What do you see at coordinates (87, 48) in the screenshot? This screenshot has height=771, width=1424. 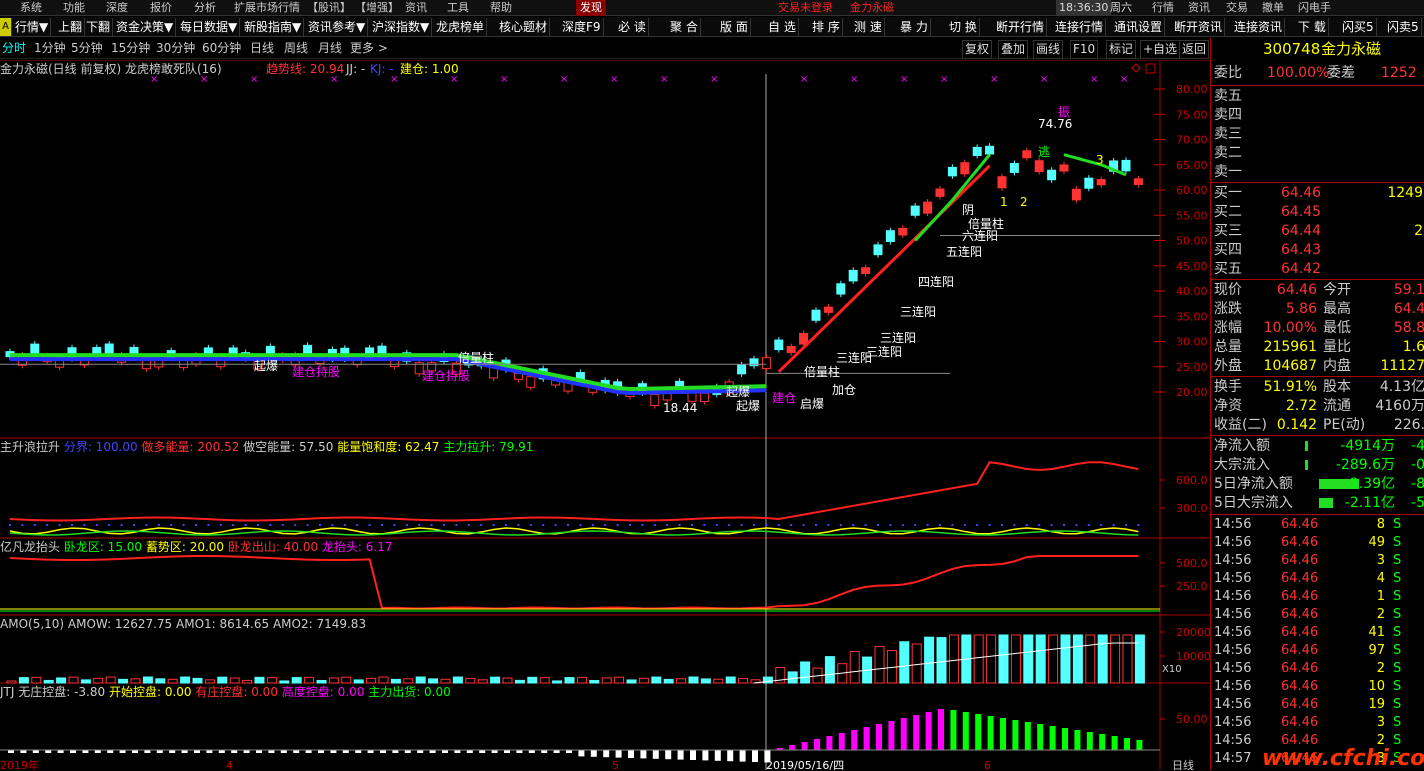 I see `period-tab: 5分钟` at bounding box center [87, 48].